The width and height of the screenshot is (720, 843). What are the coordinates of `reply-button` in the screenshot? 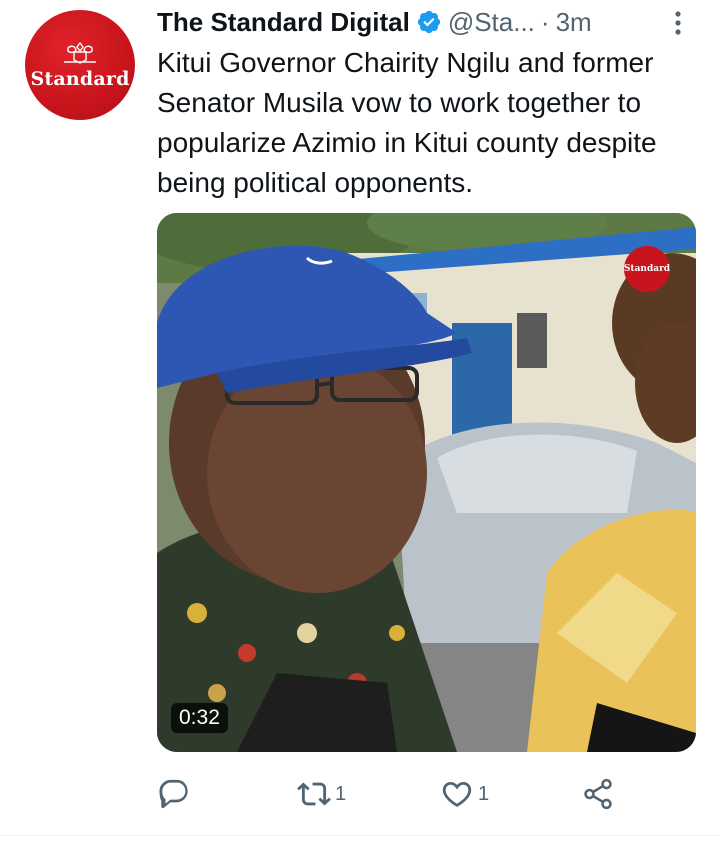 It's located at (176, 794).